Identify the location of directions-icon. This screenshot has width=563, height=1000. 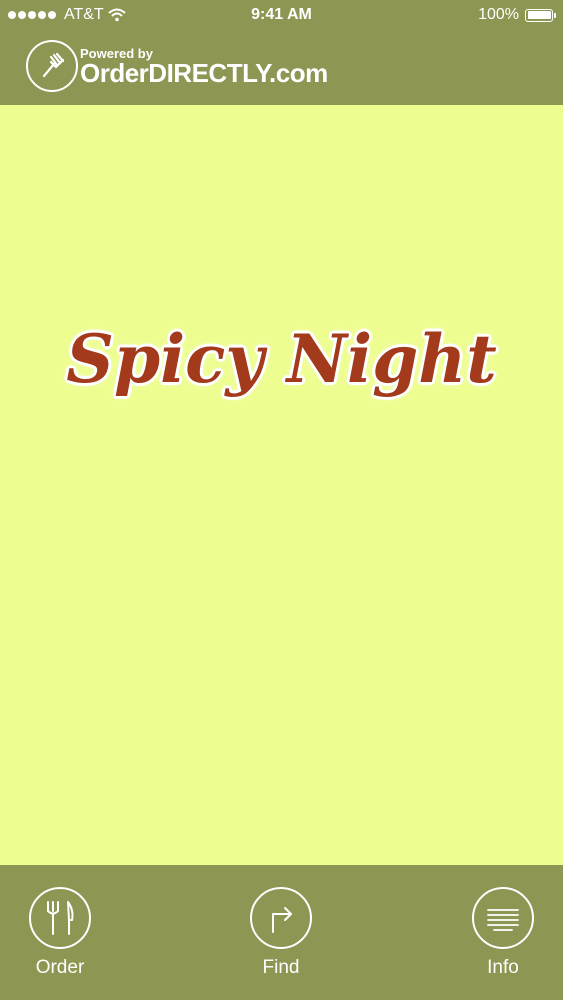
(281, 918).